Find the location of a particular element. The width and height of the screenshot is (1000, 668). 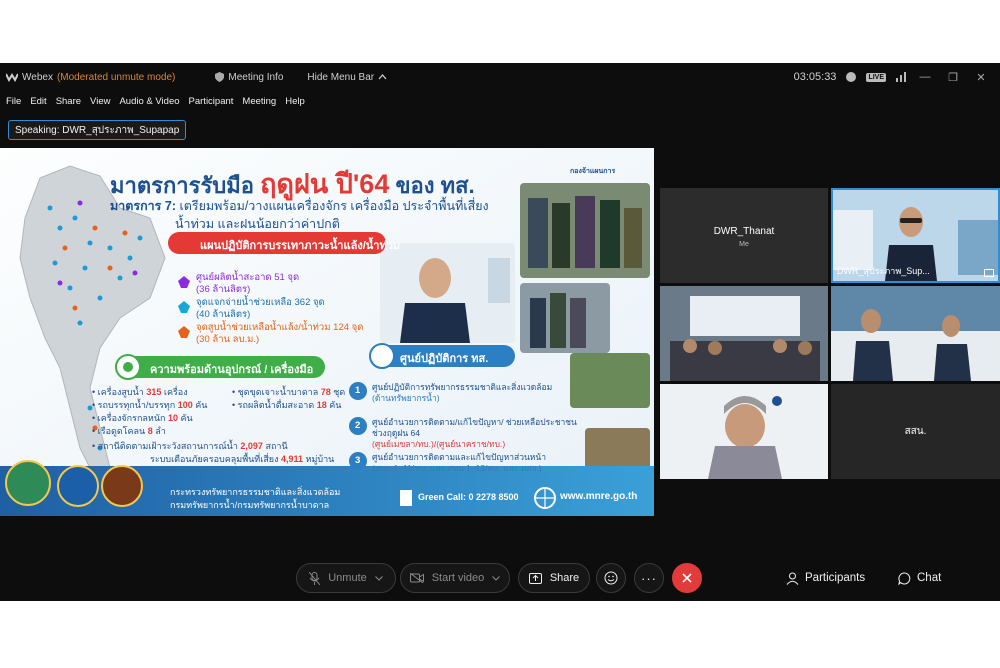

dwr-logo is located at coordinates (78, 486).